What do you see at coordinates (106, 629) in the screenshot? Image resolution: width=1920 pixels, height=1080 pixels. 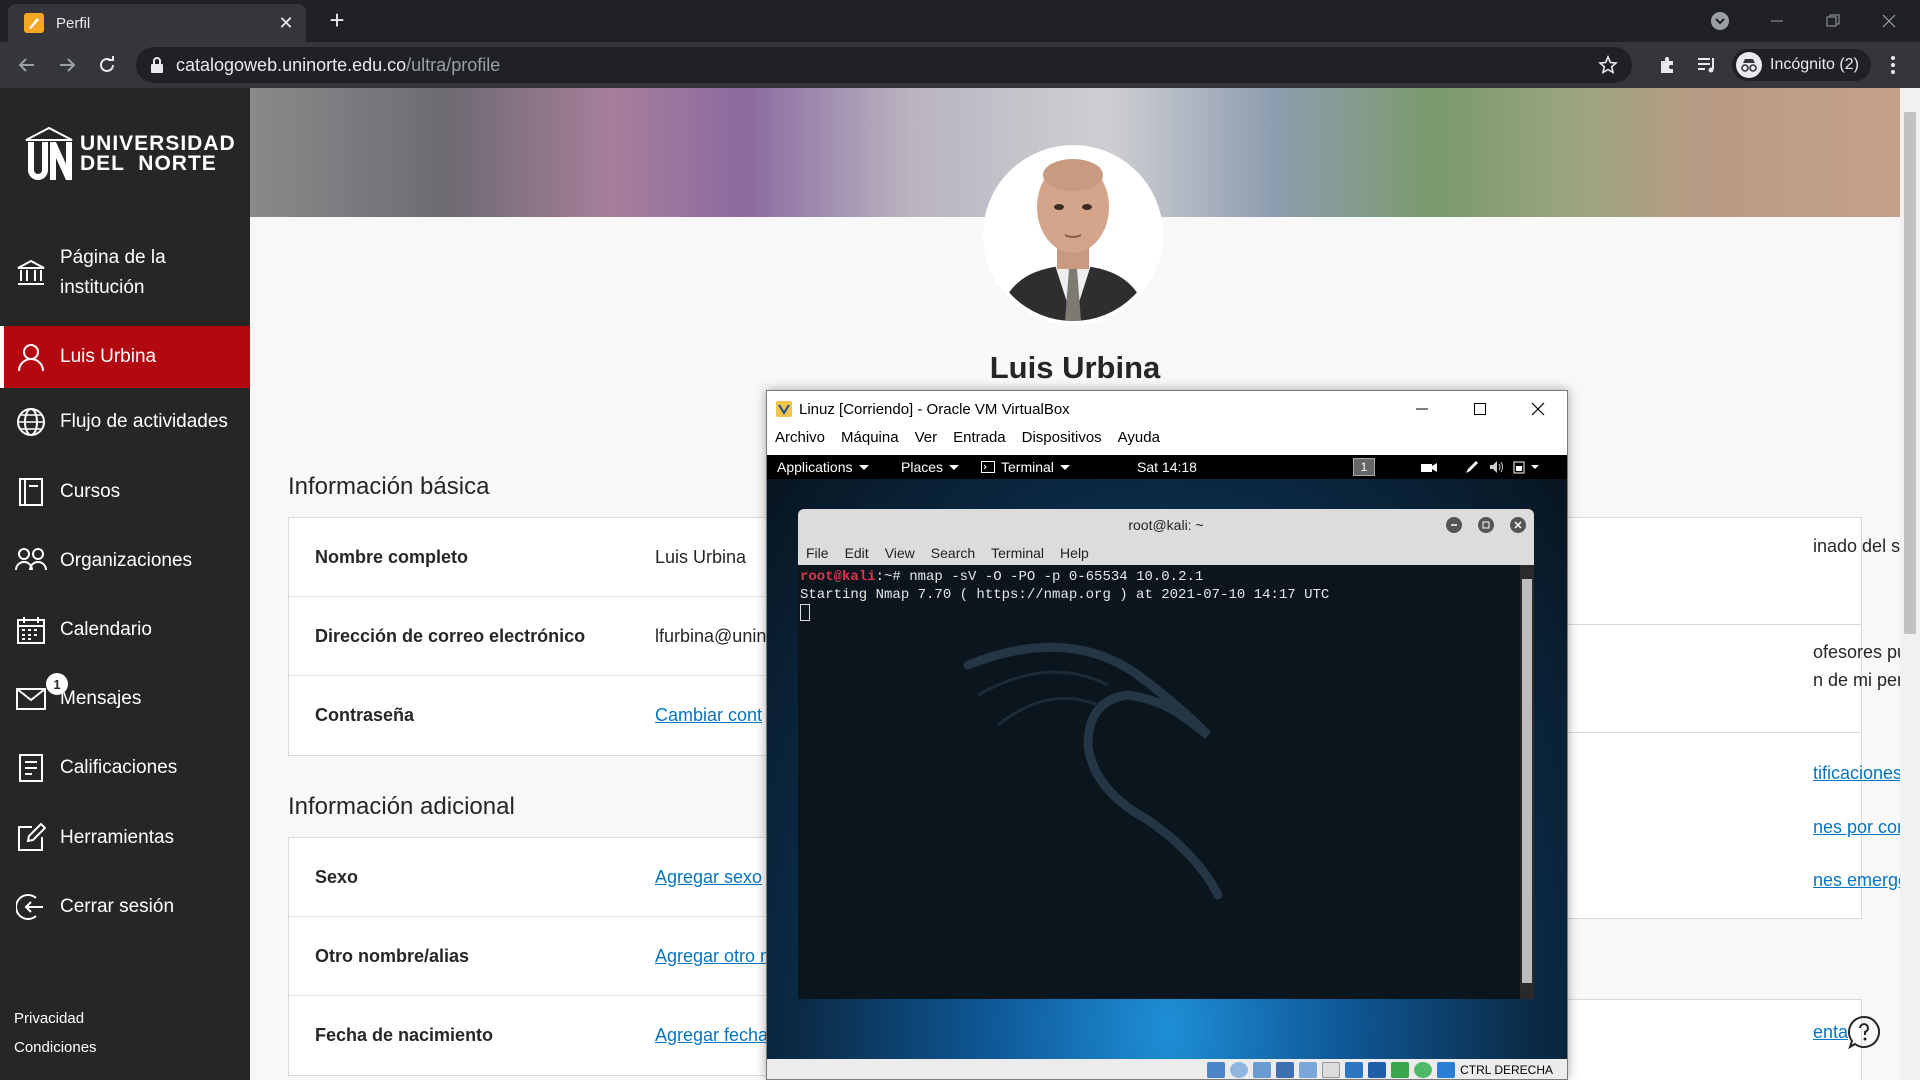 I see `nav-label: Calendario` at bounding box center [106, 629].